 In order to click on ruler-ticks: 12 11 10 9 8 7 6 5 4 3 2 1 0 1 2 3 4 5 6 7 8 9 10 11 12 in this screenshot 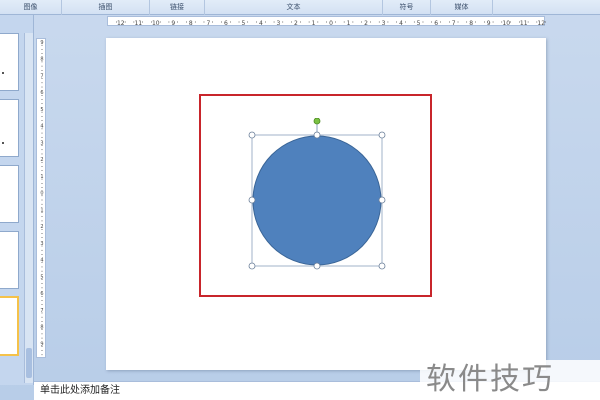, I will do `click(331, 23)`.